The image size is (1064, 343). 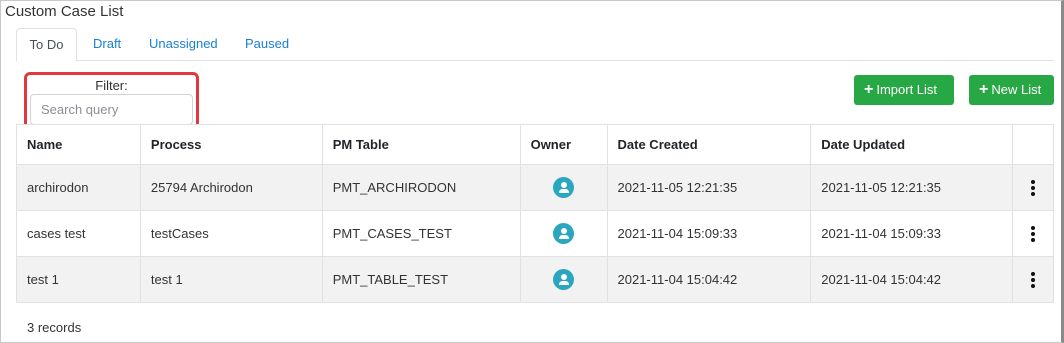 I want to click on column-header-pm-table: PM Table, so click(x=421, y=144).